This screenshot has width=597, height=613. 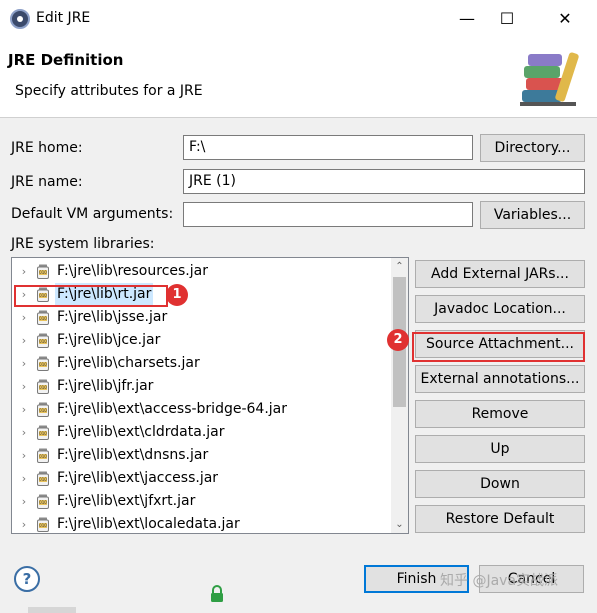 What do you see at coordinates (202, 386) in the screenshot?
I see `library-item: › 010 F:\jre\lib\jfr.jar` at bounding box center [202, 386].